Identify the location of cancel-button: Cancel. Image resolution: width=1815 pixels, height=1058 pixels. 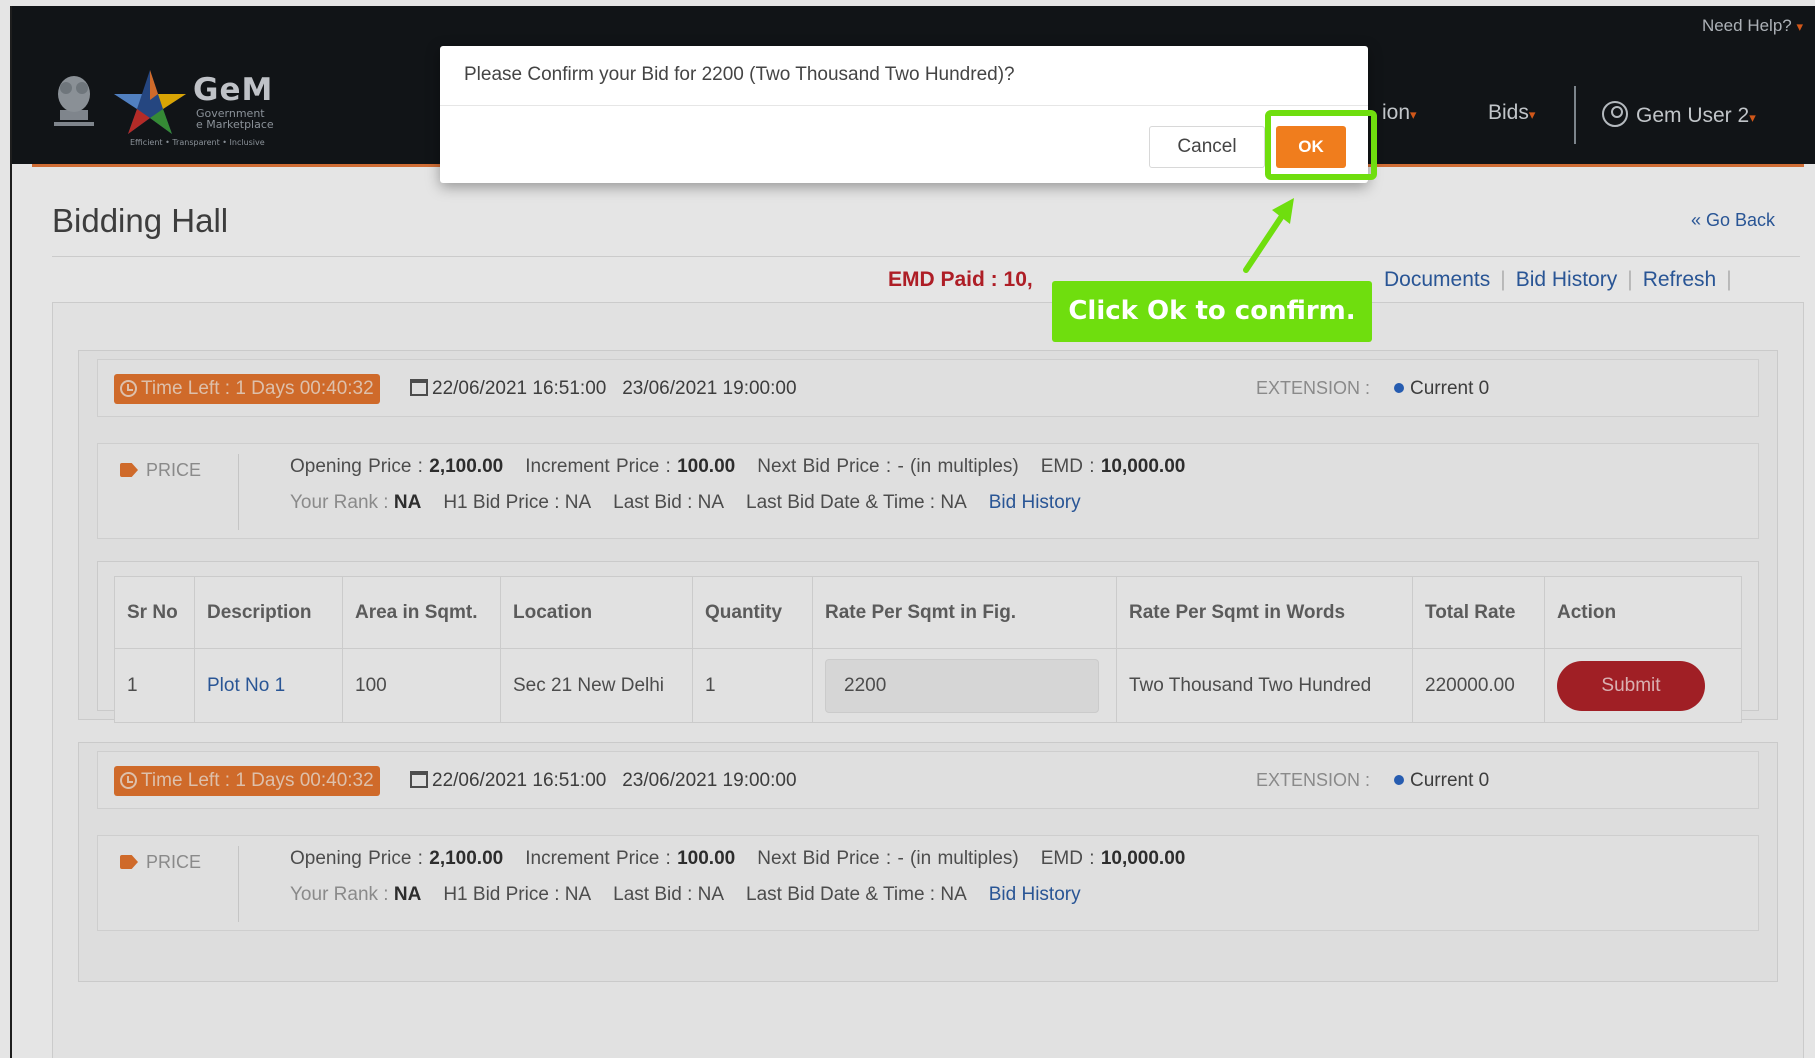
(1207, 147).